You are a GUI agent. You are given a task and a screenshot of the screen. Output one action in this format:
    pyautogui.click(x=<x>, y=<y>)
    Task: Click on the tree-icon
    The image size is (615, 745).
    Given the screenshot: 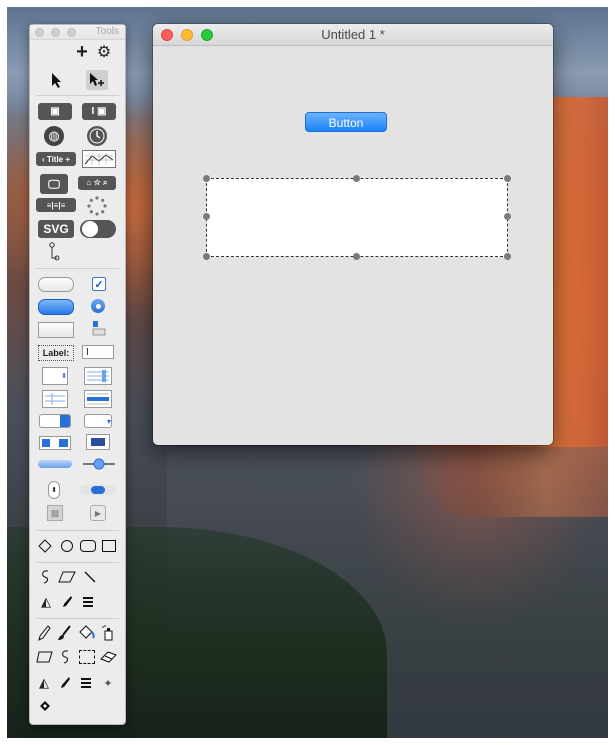 What is the action you would take?
    pyautogui.click(x=54, y=252)
    